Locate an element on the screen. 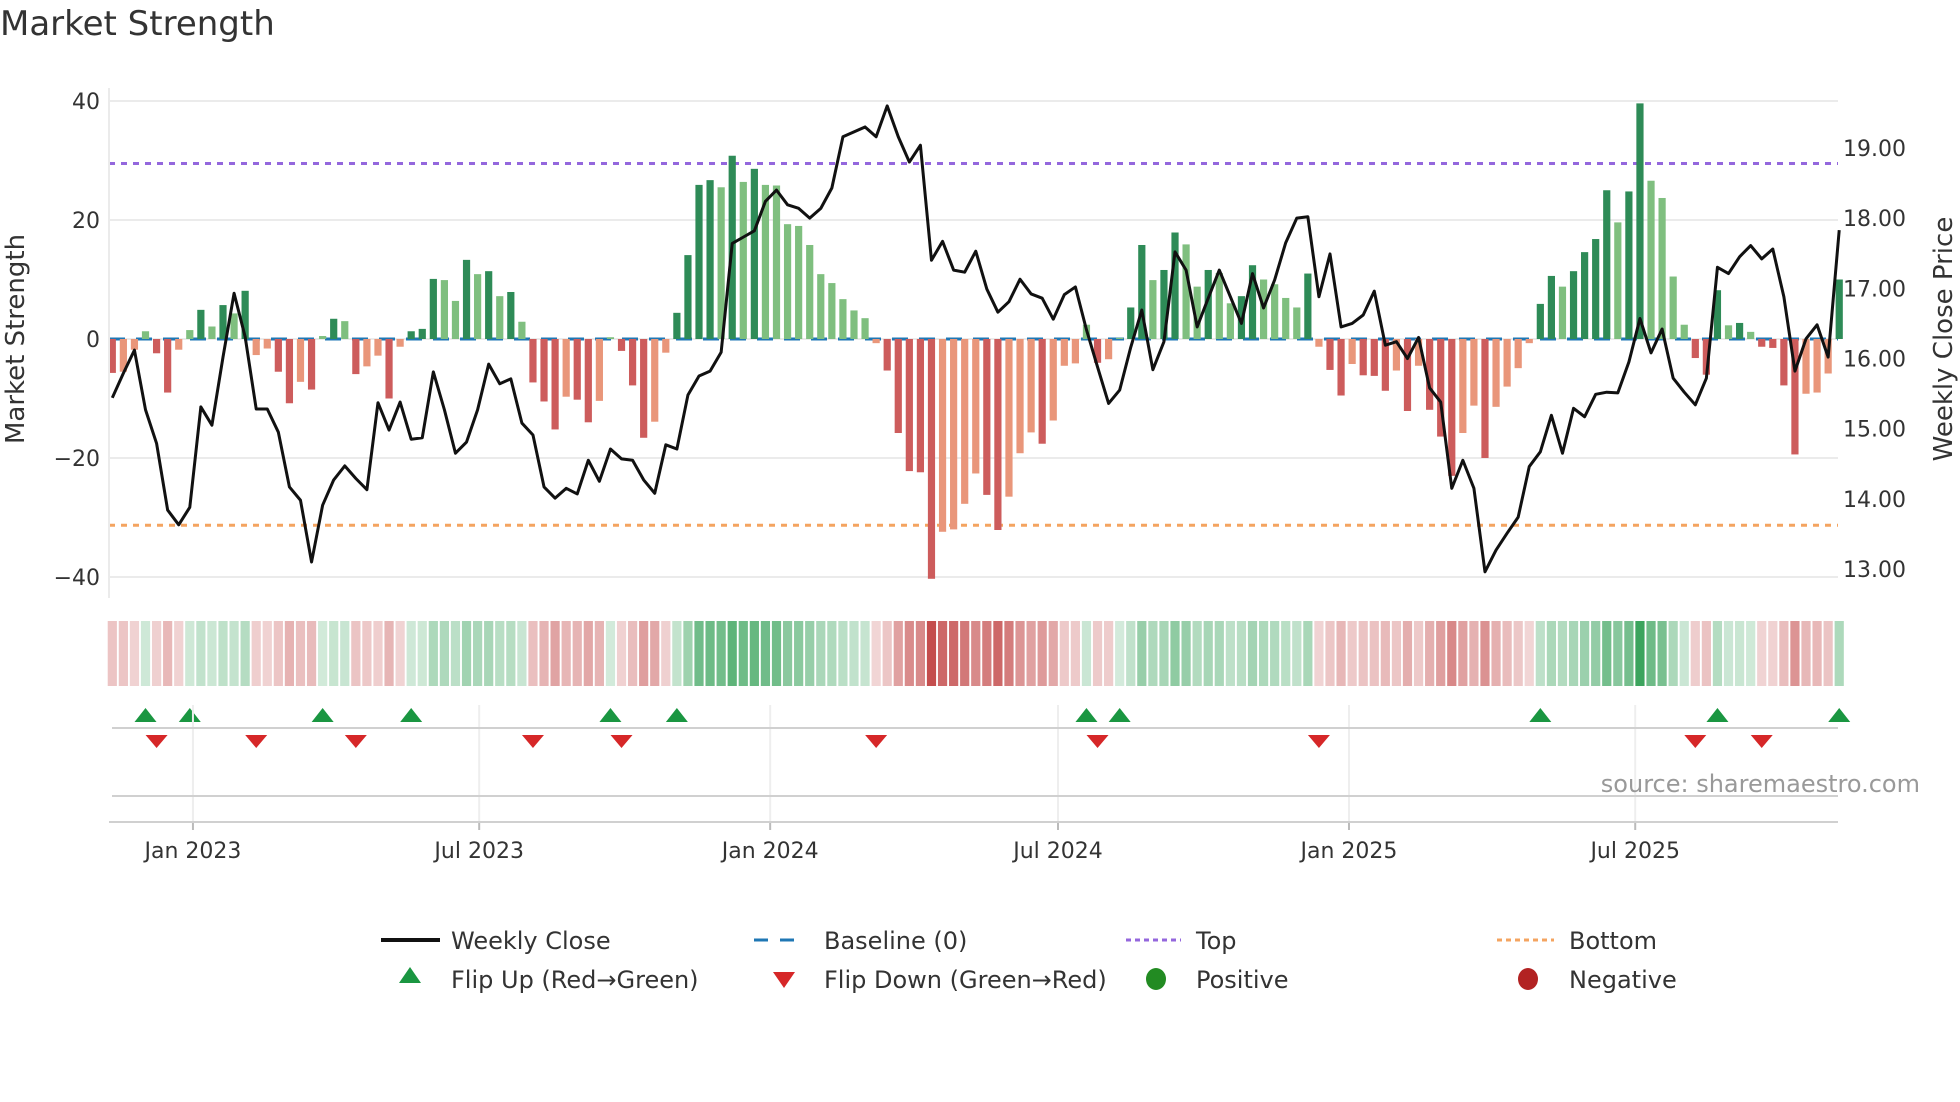 The height and width of the screenshot is (1102, 1960). legend-flip-down-icon is located at coordinates (784, 980).